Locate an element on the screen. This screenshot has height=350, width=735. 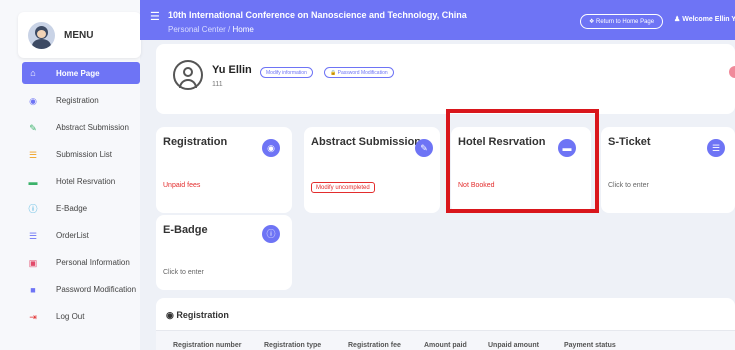
orderlist-icon: ☰ is located at coordinates (33, 235).